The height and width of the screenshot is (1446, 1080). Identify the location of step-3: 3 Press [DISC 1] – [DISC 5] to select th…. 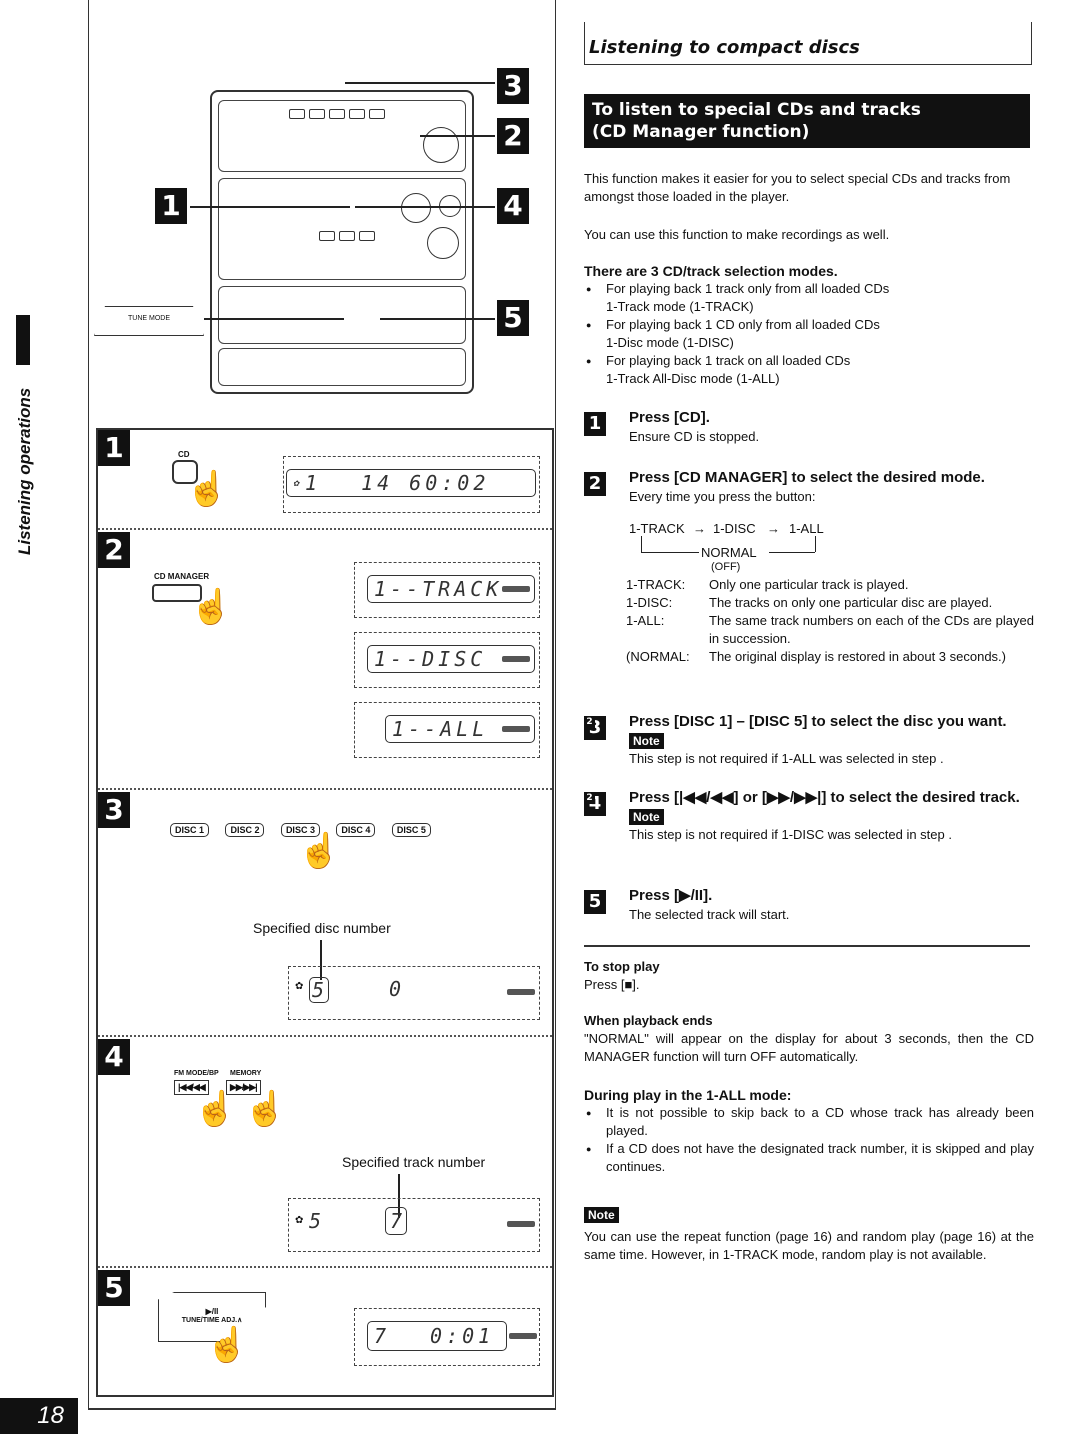
(809, 740).